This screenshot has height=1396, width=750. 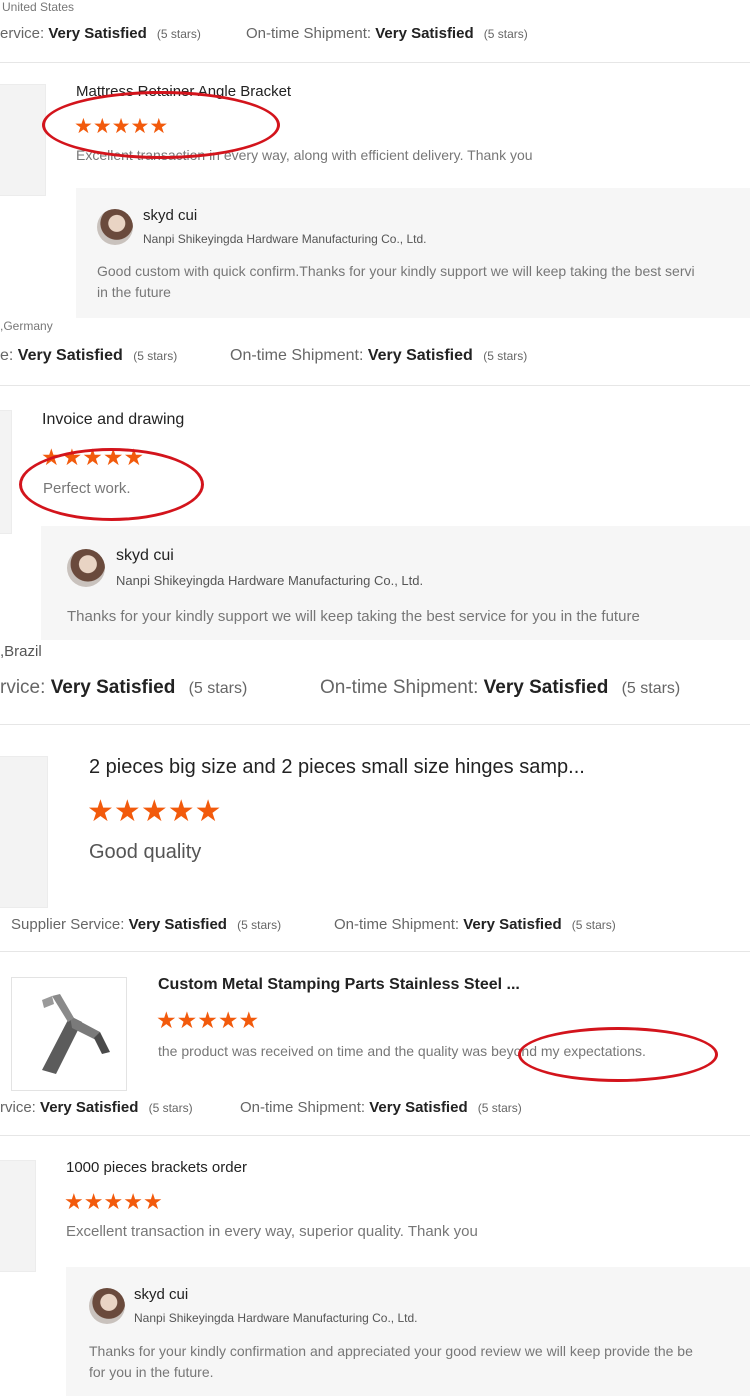 I want to click on rating-line: e: Very Satisfied (5 stars), so click(x=88, y=356).